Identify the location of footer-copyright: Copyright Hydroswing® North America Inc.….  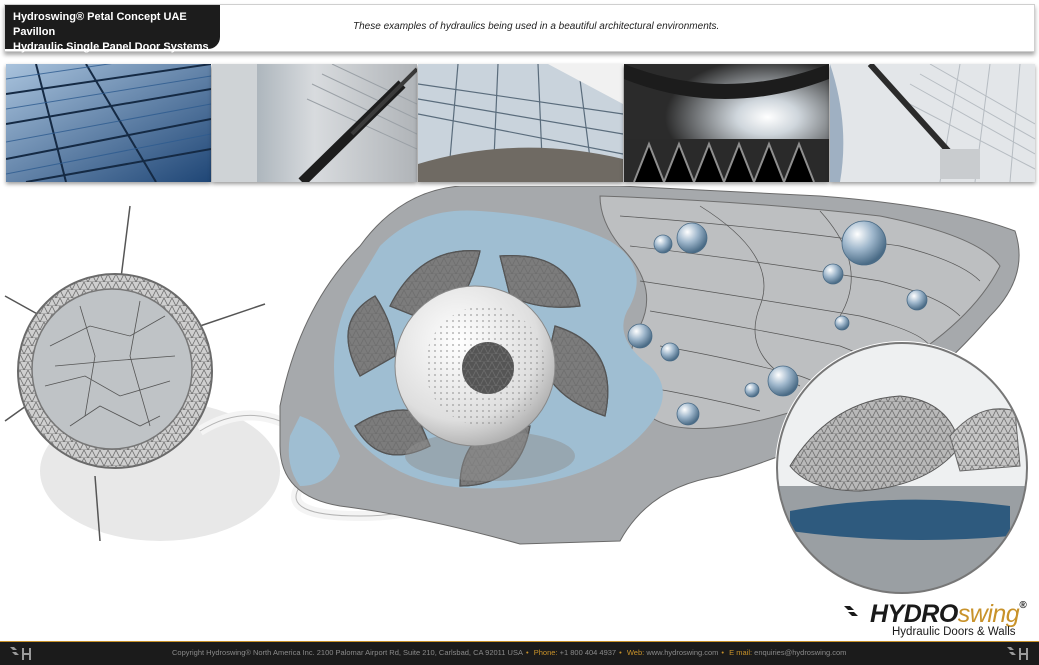
(347, 652).